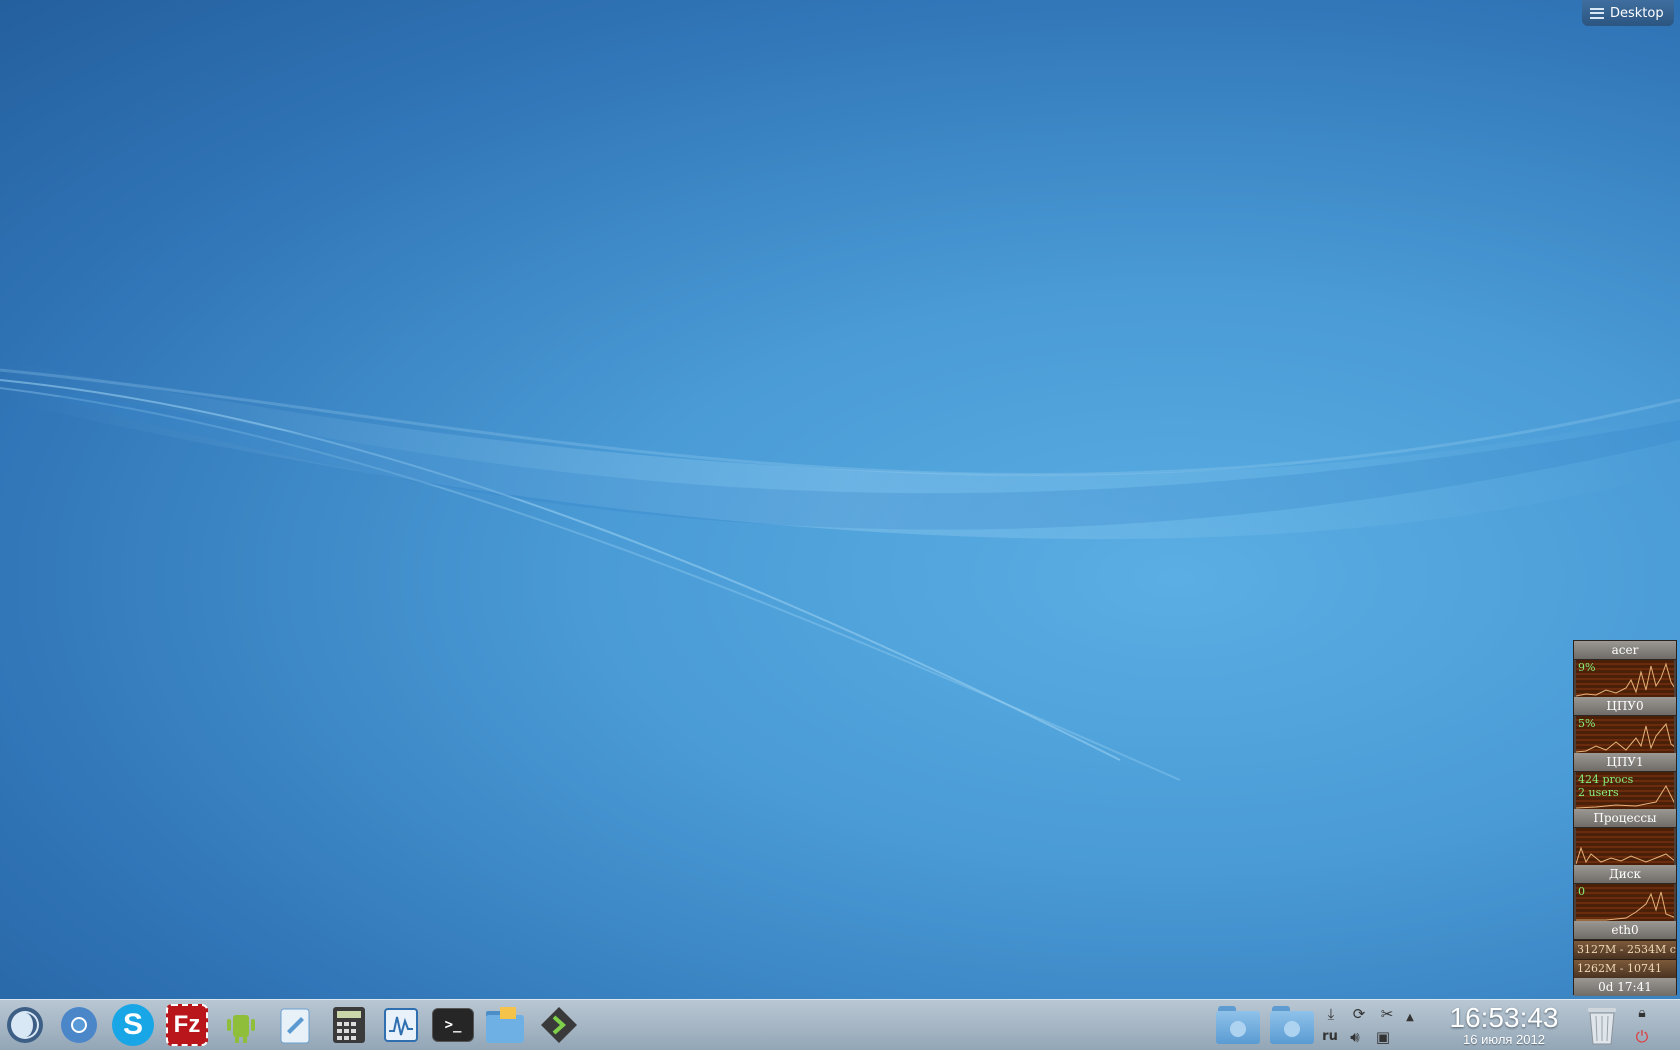 The height and width of the screenshot is (1050, 1680). What do you see at coordinates (79, 1025) in the screenshot?
I see `chromium-icon` at bounding box center [79, 1025].